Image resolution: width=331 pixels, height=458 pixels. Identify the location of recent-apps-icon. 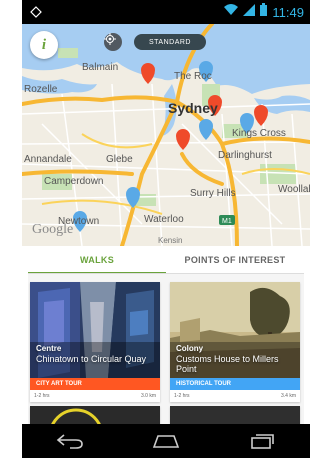
(262, 441).